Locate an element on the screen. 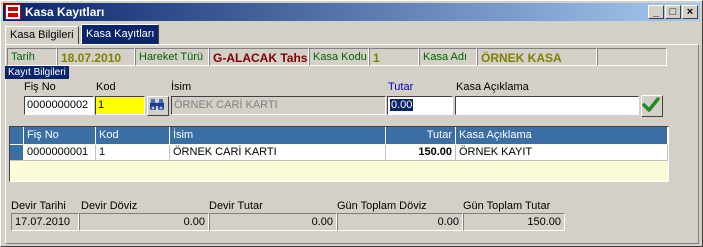 Image resolution: width=703 pixels, height=247 pixels. fis-no-label: Fiş No is located at coordinates (40, 87).